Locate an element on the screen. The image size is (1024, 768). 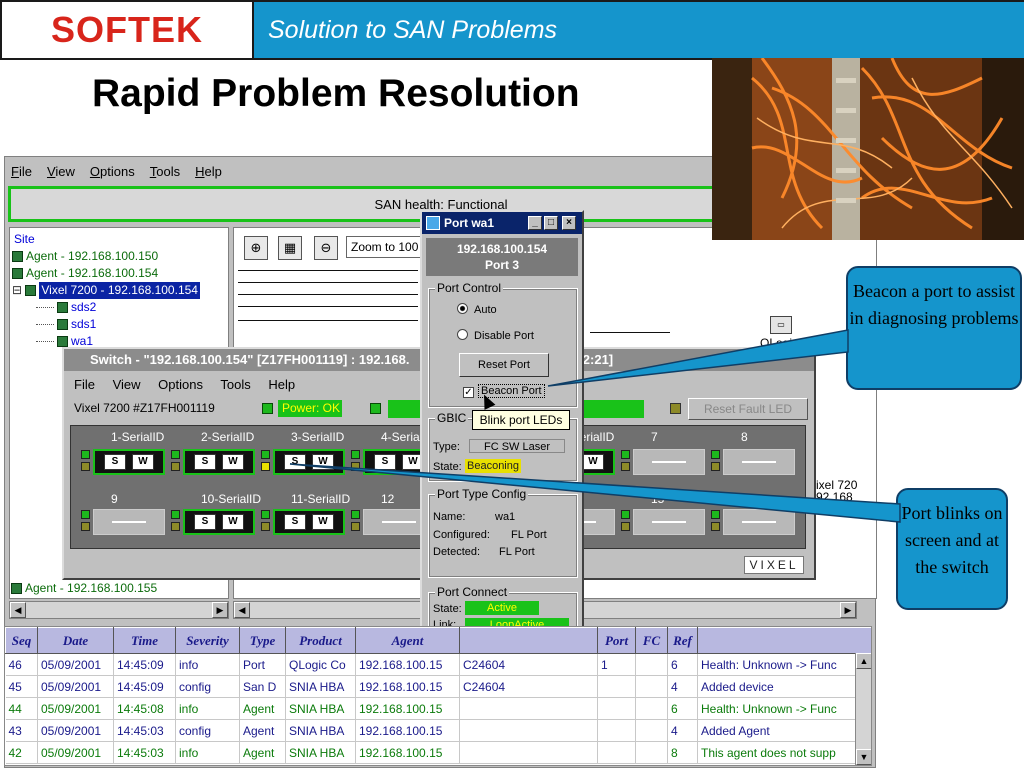
col-seq: Seq is located at coordinates (21, 640).